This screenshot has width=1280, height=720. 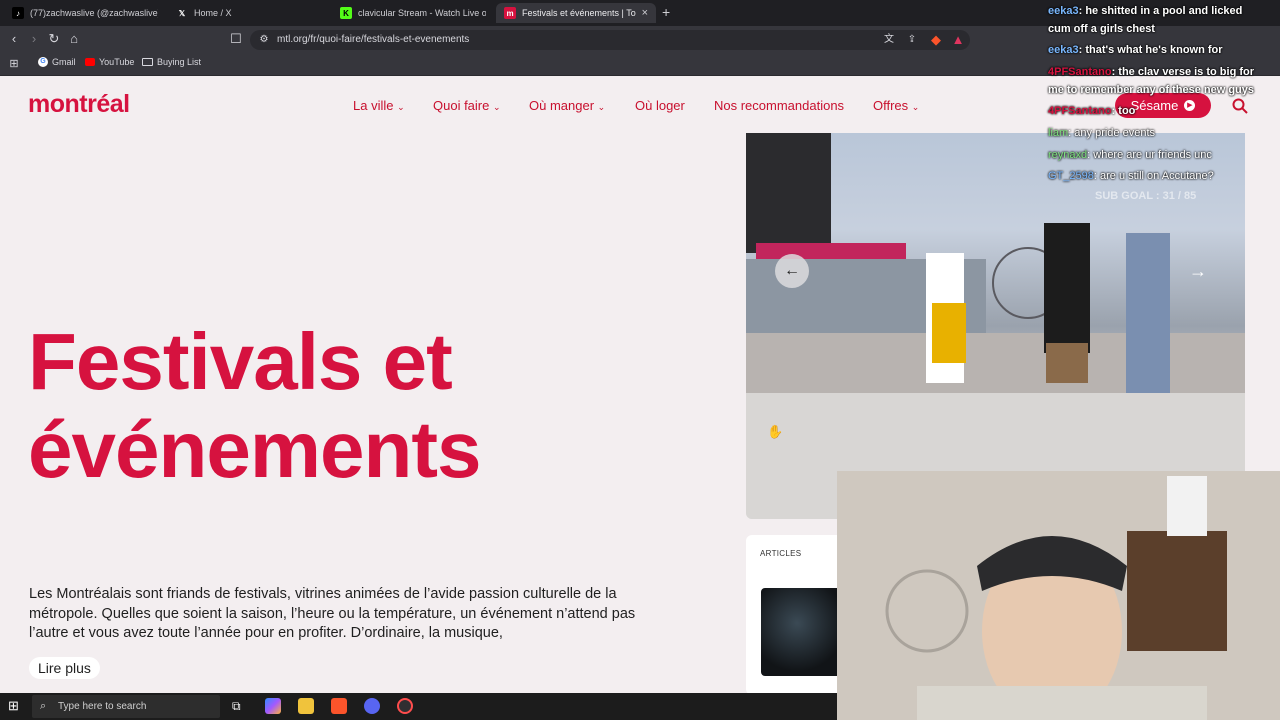 I want to click on nav-la-ville: La ville ⌄, so click(x=379, y=105).